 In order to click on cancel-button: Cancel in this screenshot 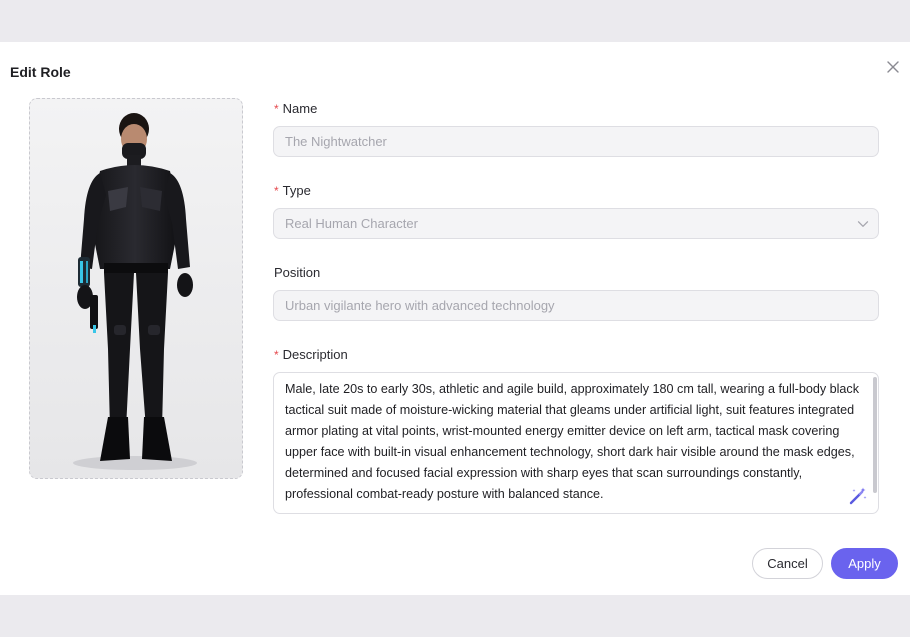, I will do `click(787, 563)`.